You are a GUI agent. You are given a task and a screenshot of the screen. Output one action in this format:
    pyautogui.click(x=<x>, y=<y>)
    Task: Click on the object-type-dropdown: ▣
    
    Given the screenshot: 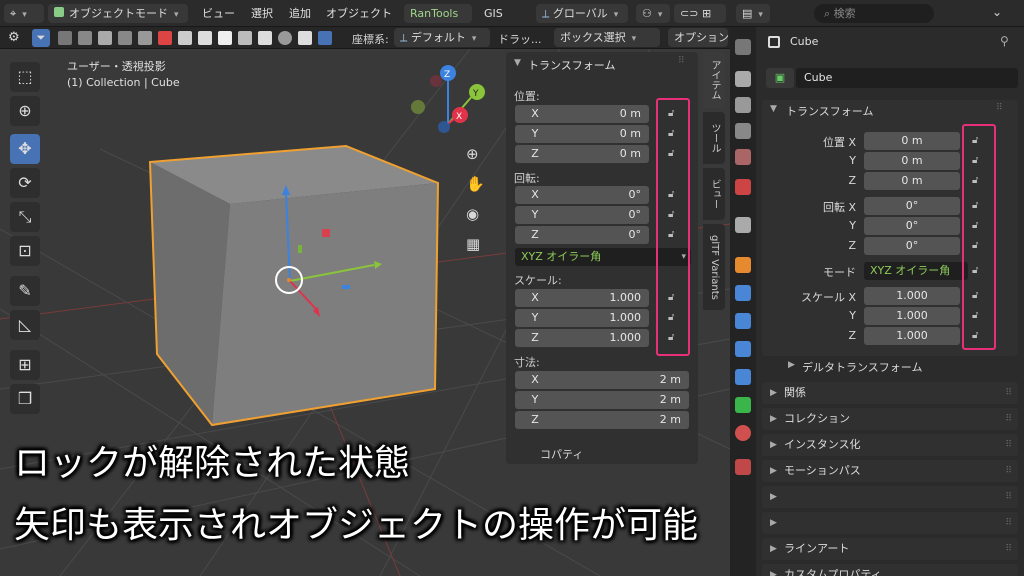 What is the action you would take?
    pyautogui.click(x=780, y=78)
    